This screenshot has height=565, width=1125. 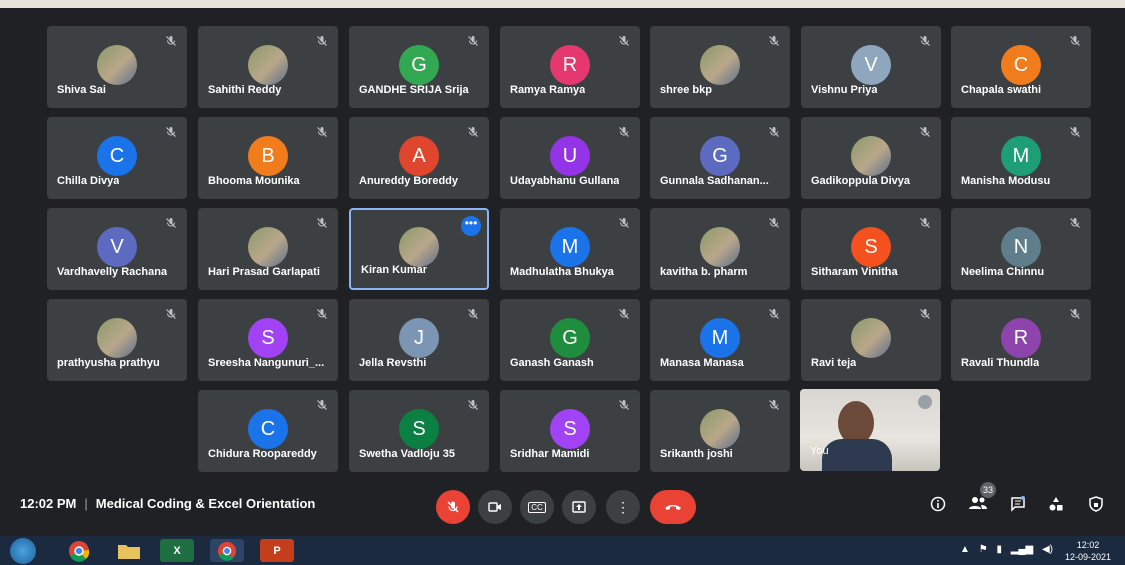 I want to click on participant-tile: Srikanth joshi, so click(x=720, y=431).